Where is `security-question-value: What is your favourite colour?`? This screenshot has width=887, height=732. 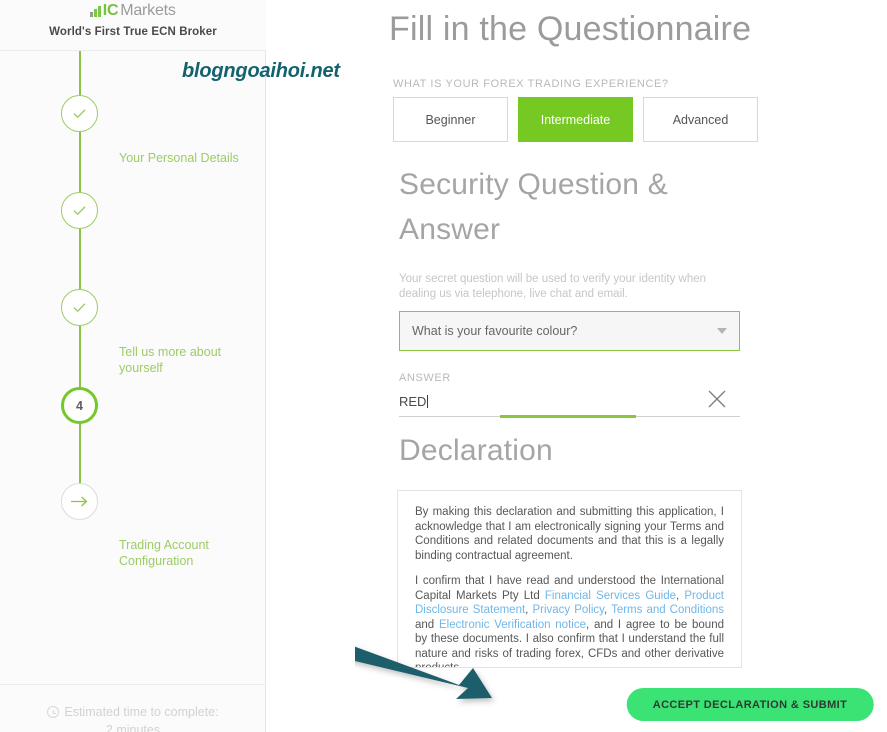 security-question-value: What is your favourite colour? is located at coordinates (495, 331).